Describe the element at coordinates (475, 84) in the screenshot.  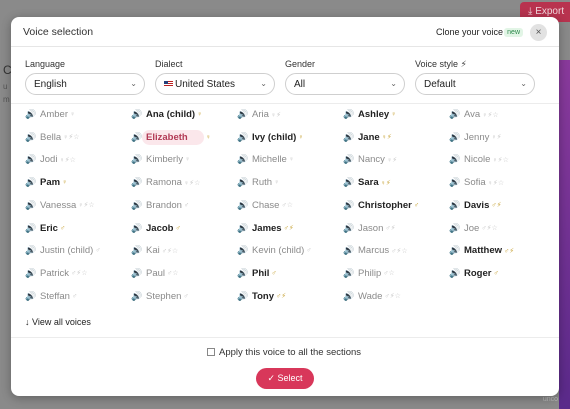
I see `voice-style-select: Default ⌄` at that location.